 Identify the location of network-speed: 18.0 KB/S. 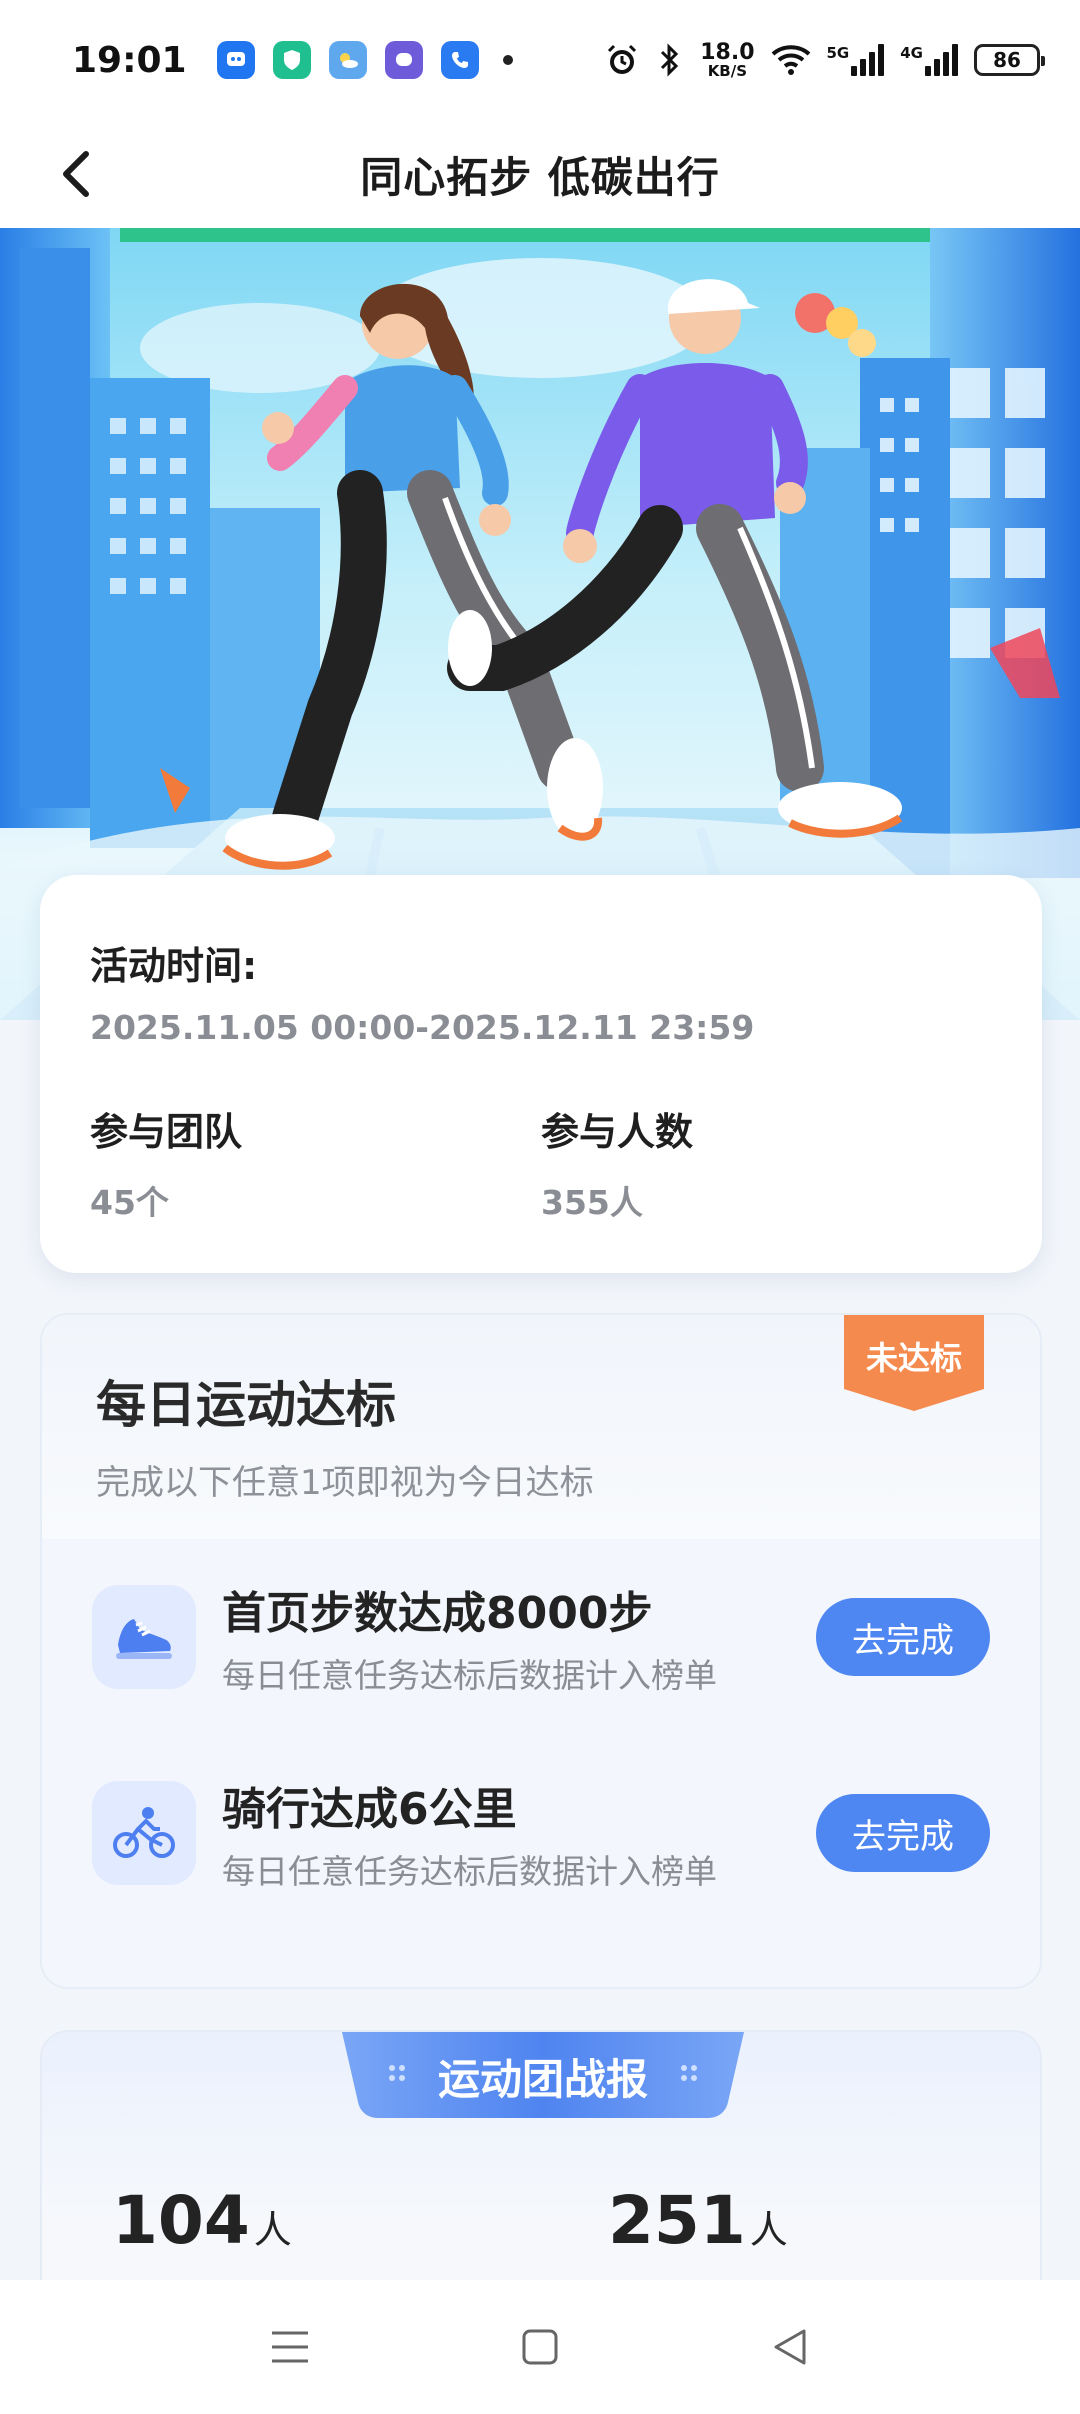
(727, 59).